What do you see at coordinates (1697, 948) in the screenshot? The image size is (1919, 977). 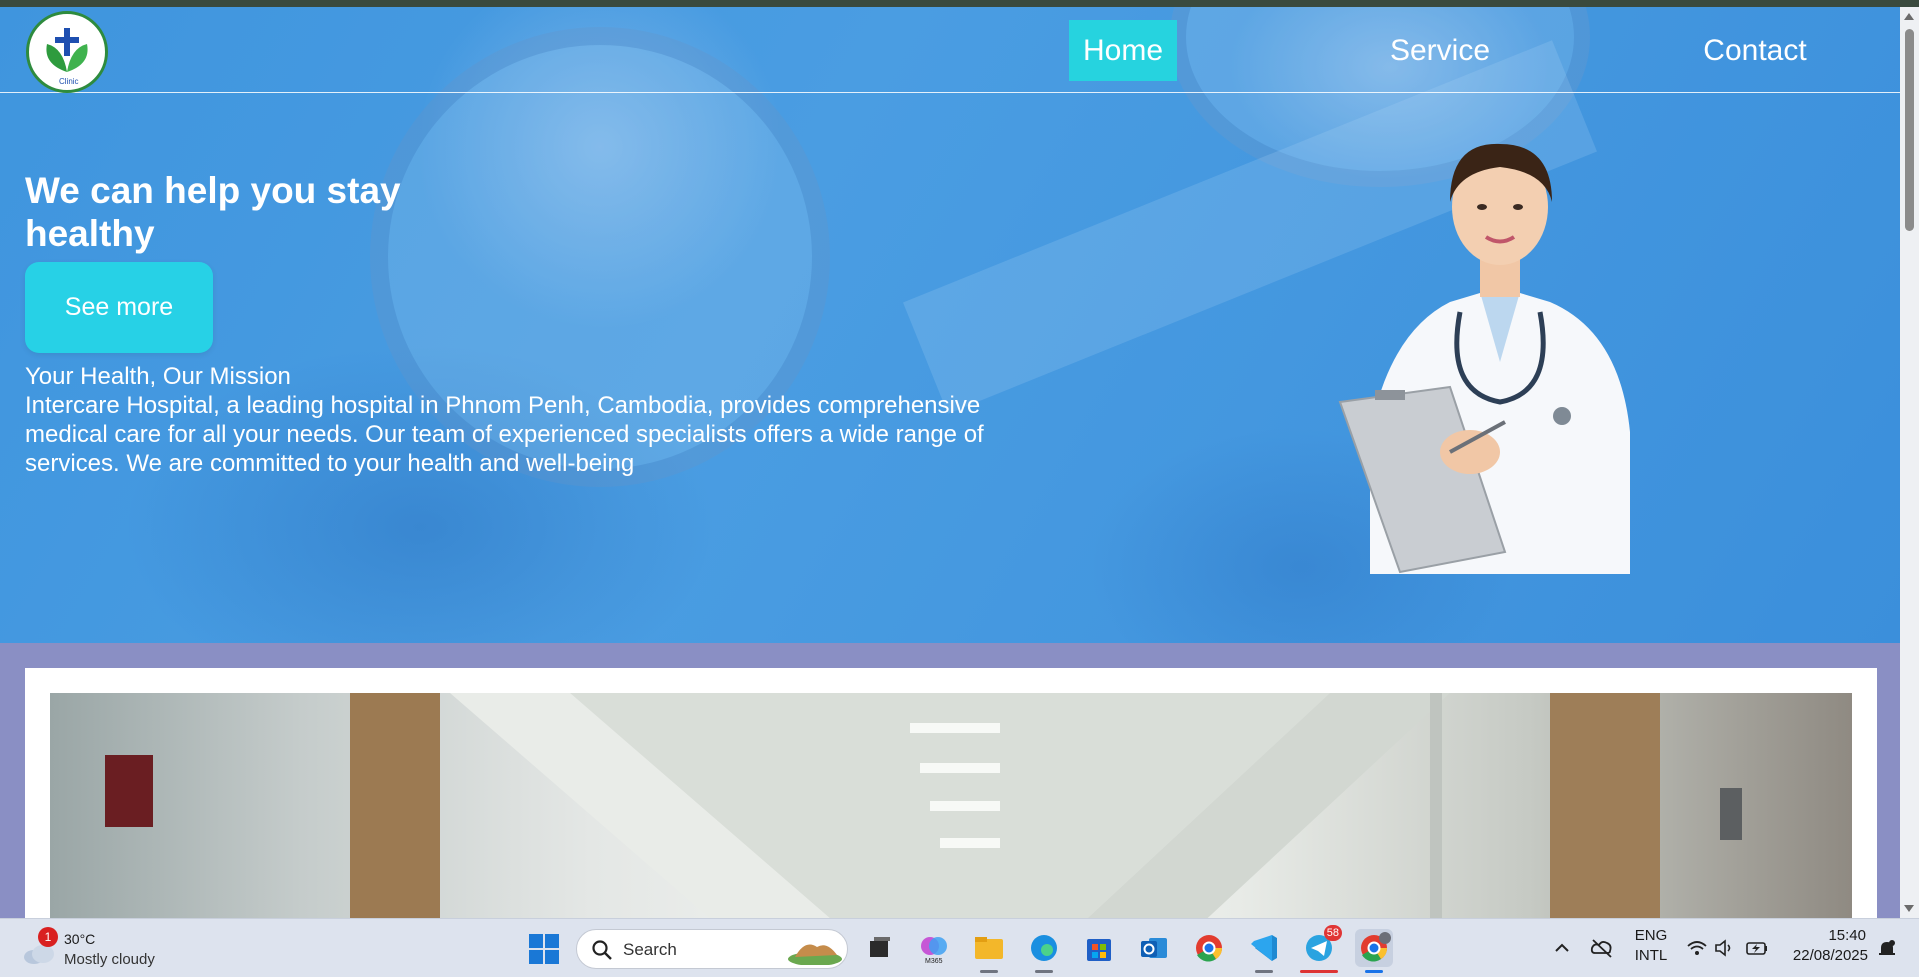 I see `wifi-icon` at bounding box center [1697, 948].